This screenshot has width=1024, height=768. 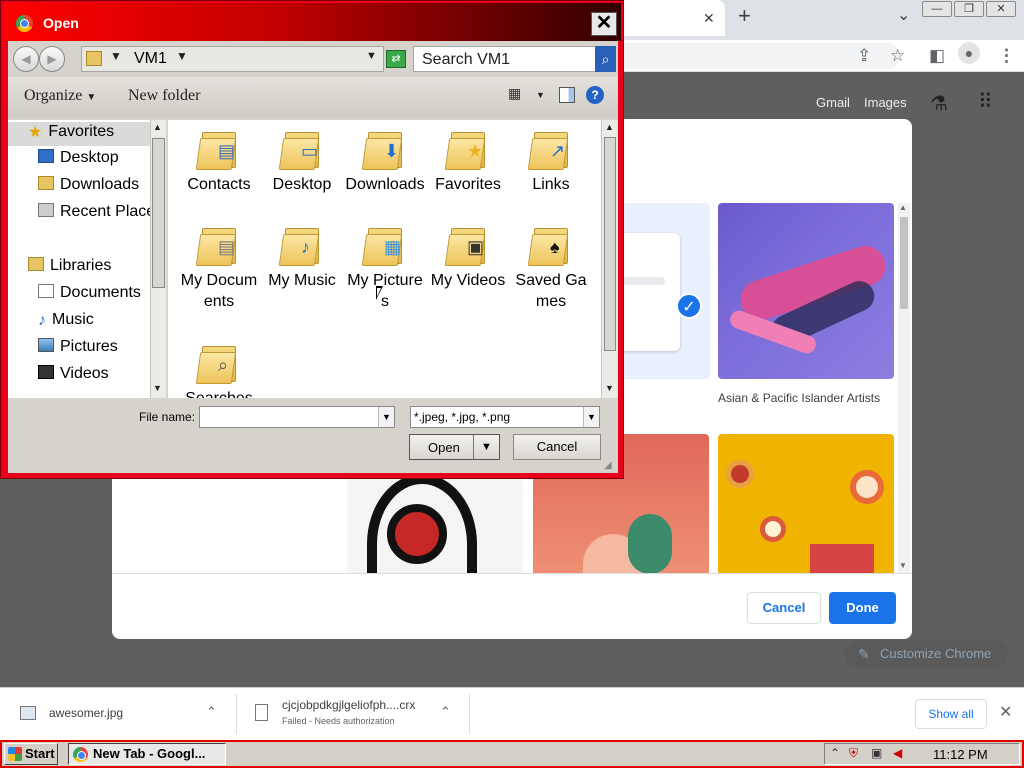 What do you see at coordinates (784, 608) in the screenshot?
I see `cancel-button: Cancel` at bounding box center [784, 608].